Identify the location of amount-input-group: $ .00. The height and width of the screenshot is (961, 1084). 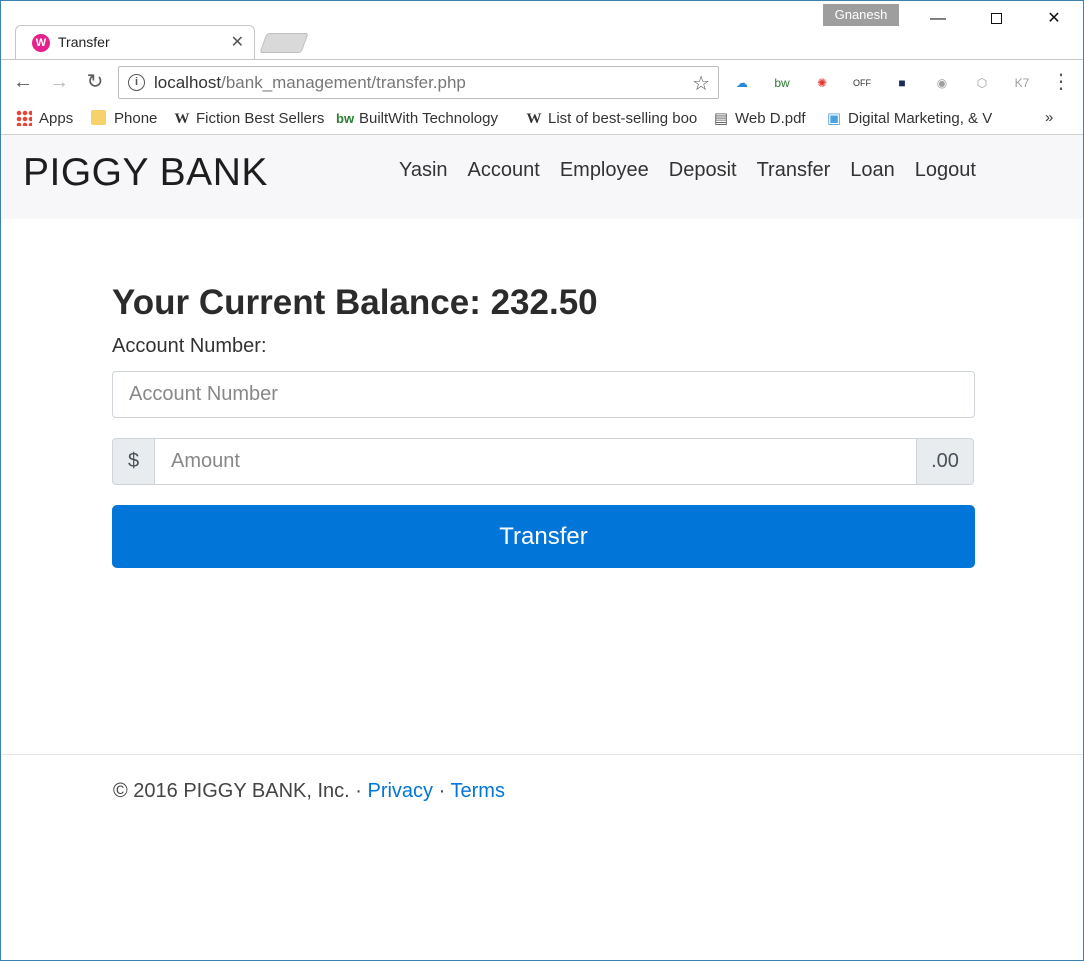
(543, 461).